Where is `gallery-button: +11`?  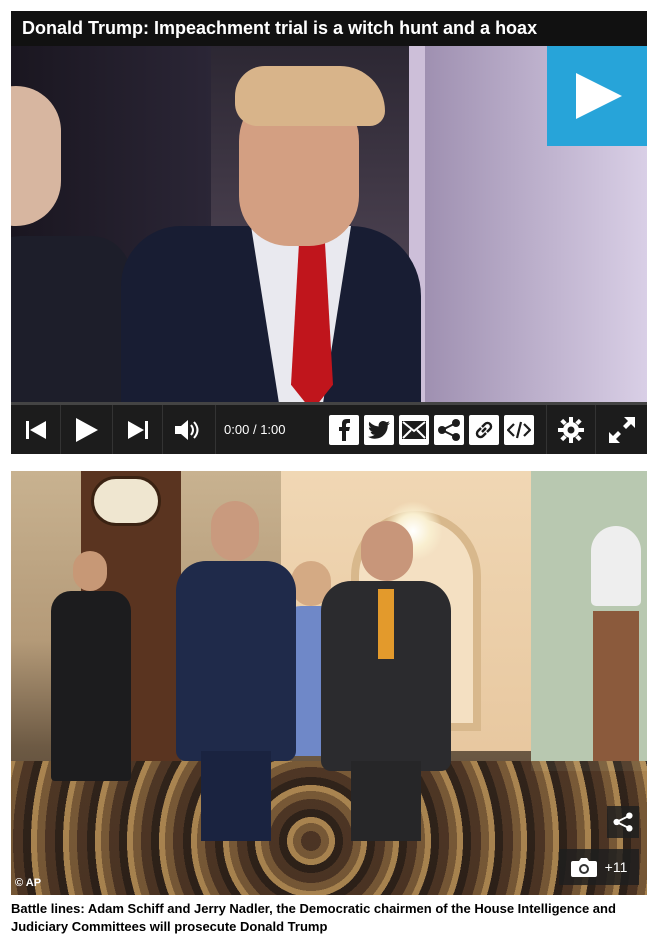 gallery-button: +11 is located at coordinates (599, 867).